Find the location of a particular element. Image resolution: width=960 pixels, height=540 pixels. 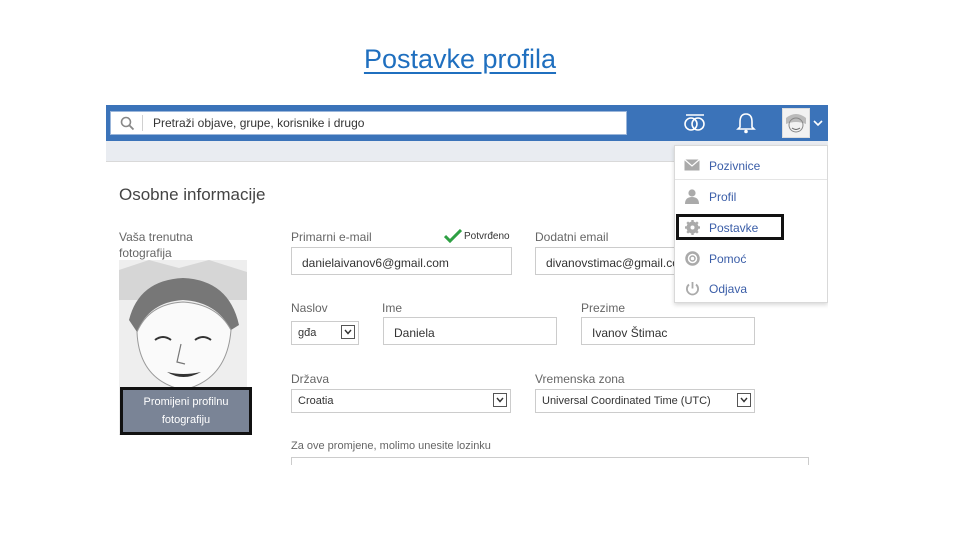

menu-divider is located at coordinates (751, 179).